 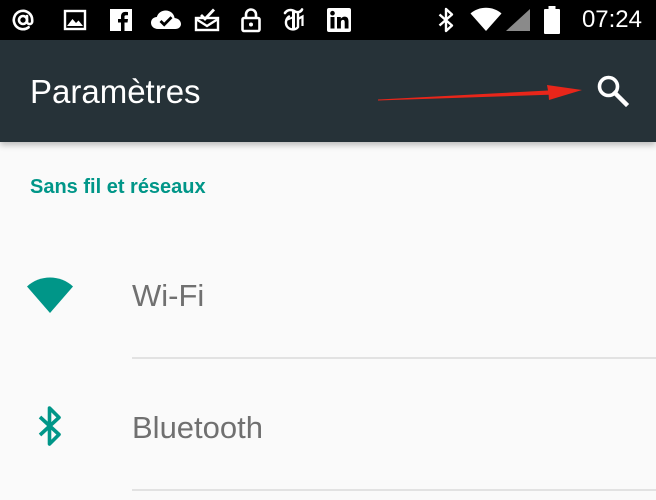 I want to click on section-header-wireless-networks: Sans fil et réseaux, so click(x=118, y=187).